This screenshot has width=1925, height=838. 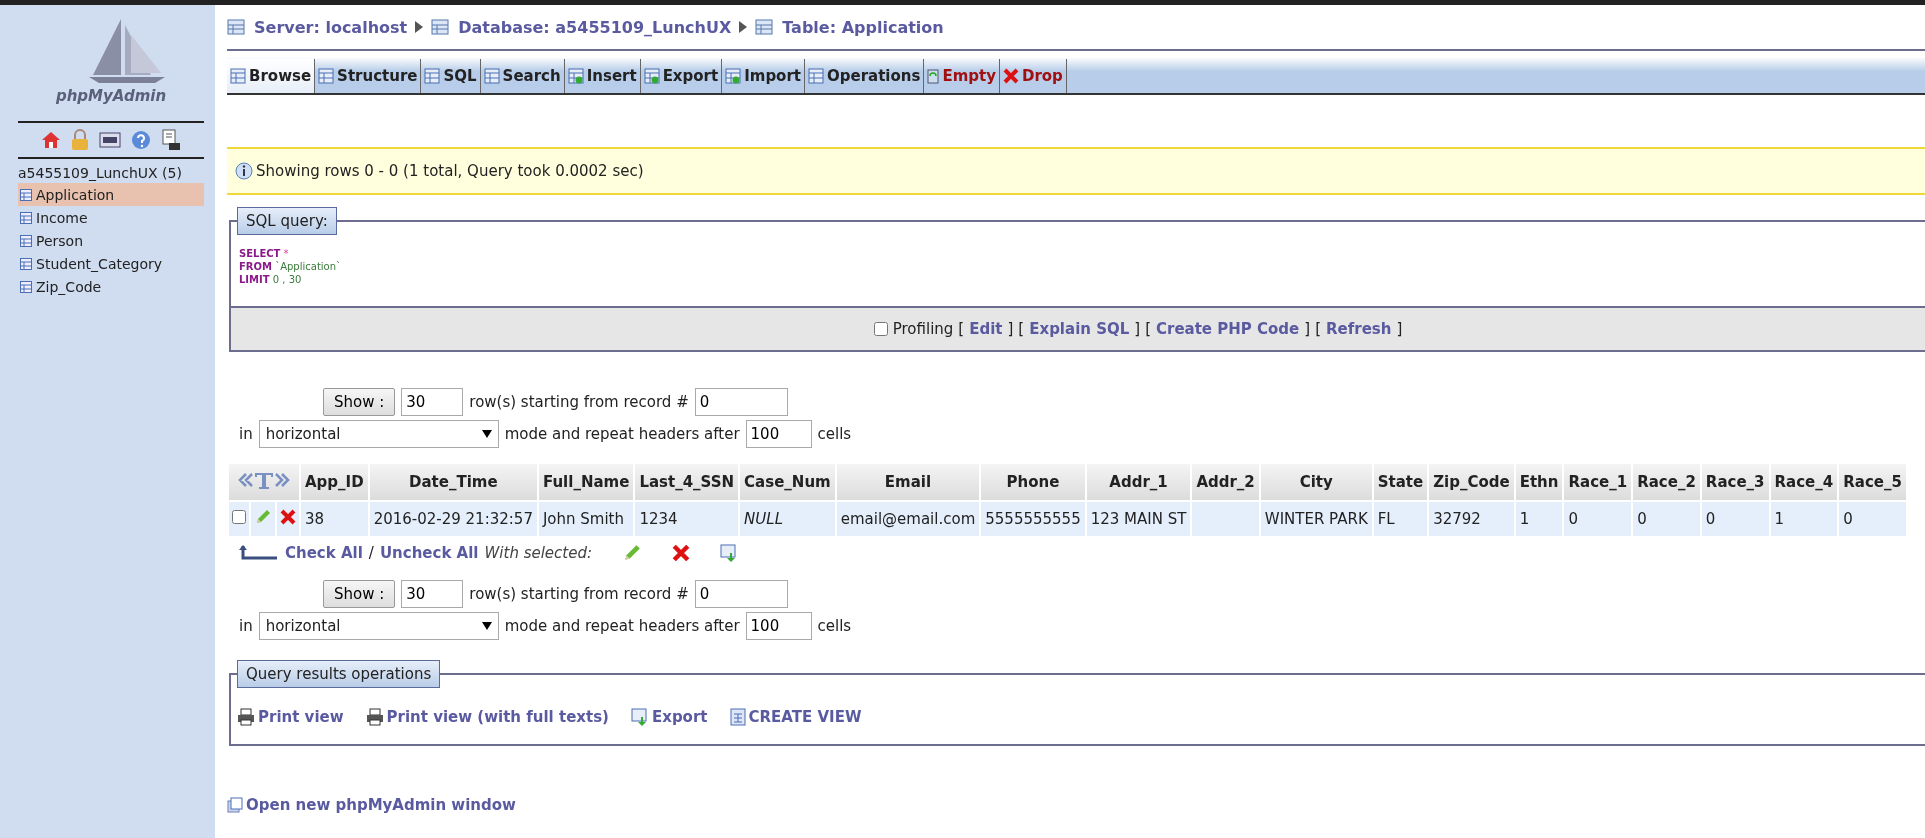 What do you see at coordinates (1400, 482) in the screenshot?
I see `column-header: State` at bounding box center [1400, 482].